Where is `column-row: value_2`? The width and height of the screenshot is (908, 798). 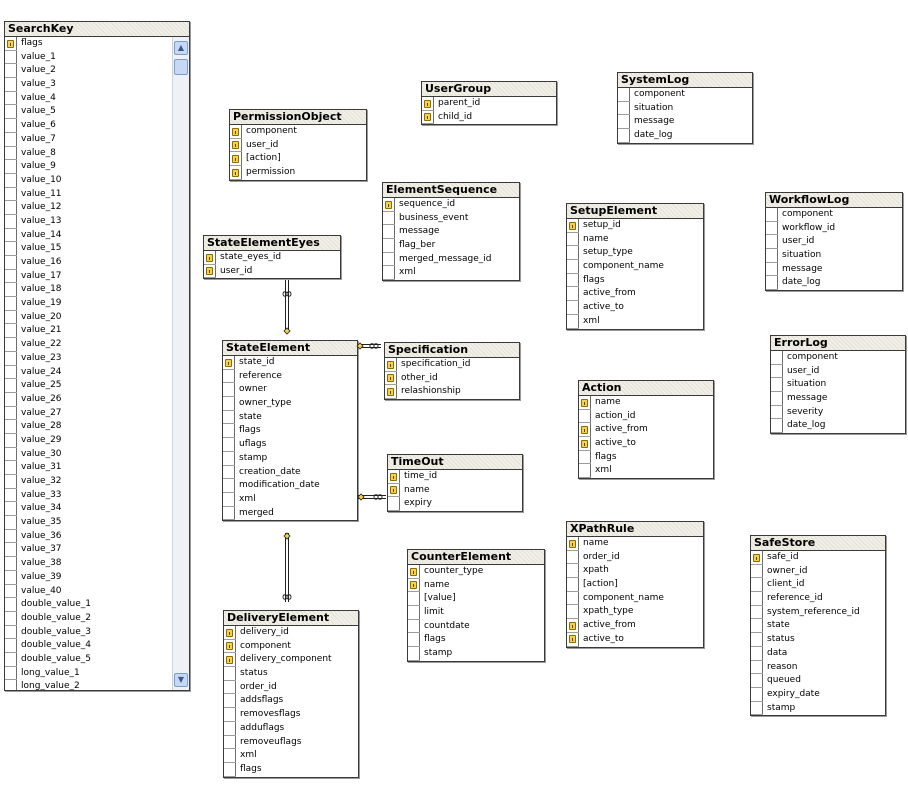
column-row: value_2 is located at coordinates (89, 71).